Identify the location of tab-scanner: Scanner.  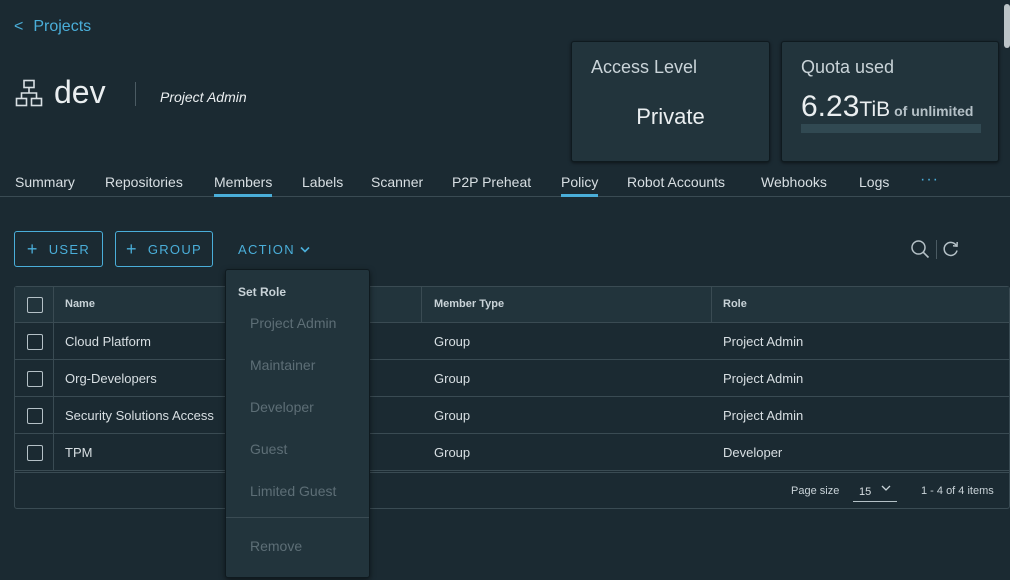
(397, 185).